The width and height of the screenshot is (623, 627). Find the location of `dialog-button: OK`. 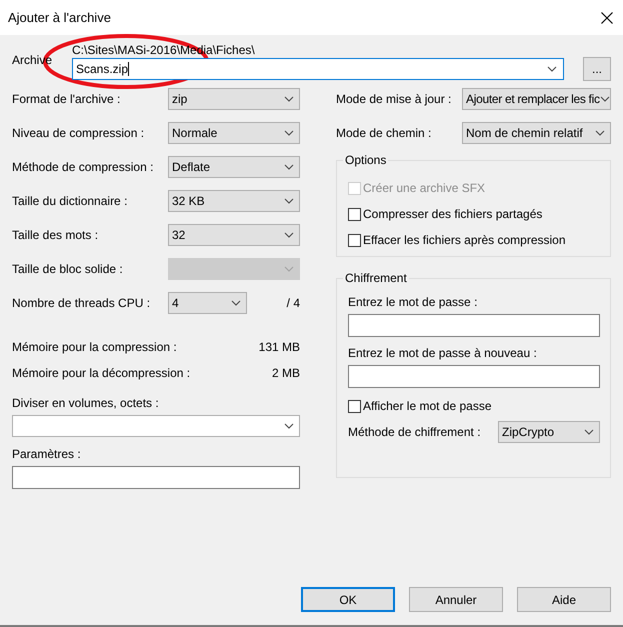

dialog-button: OK is located at coordinates (348, 599).